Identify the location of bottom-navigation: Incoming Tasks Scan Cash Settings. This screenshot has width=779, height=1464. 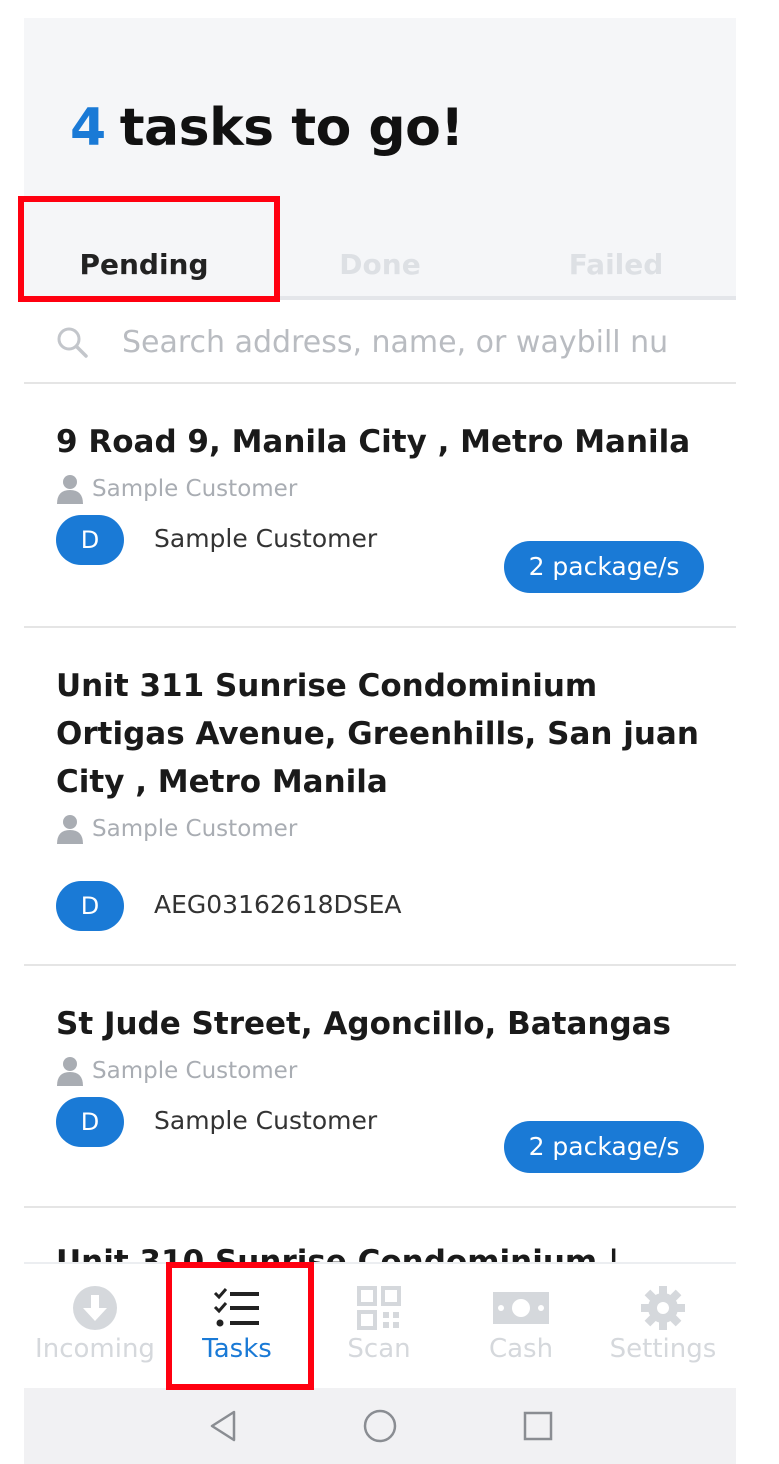
(380, 1326).